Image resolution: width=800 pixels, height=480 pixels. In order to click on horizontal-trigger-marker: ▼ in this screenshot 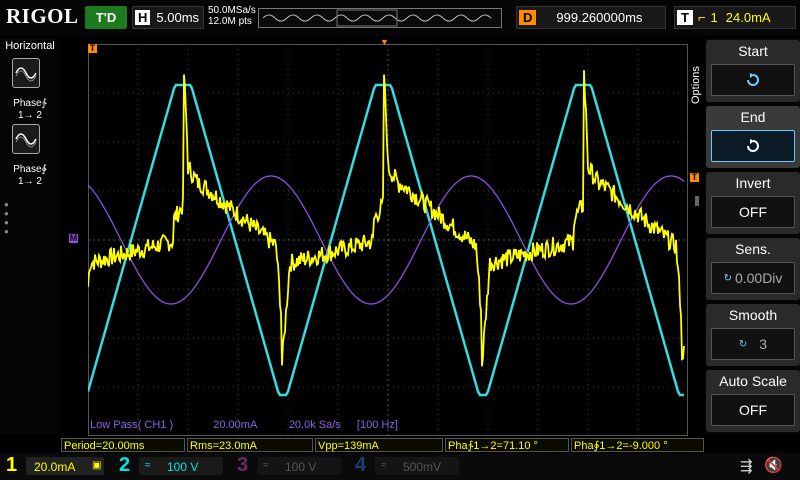, I will do `click(384, 42)`.